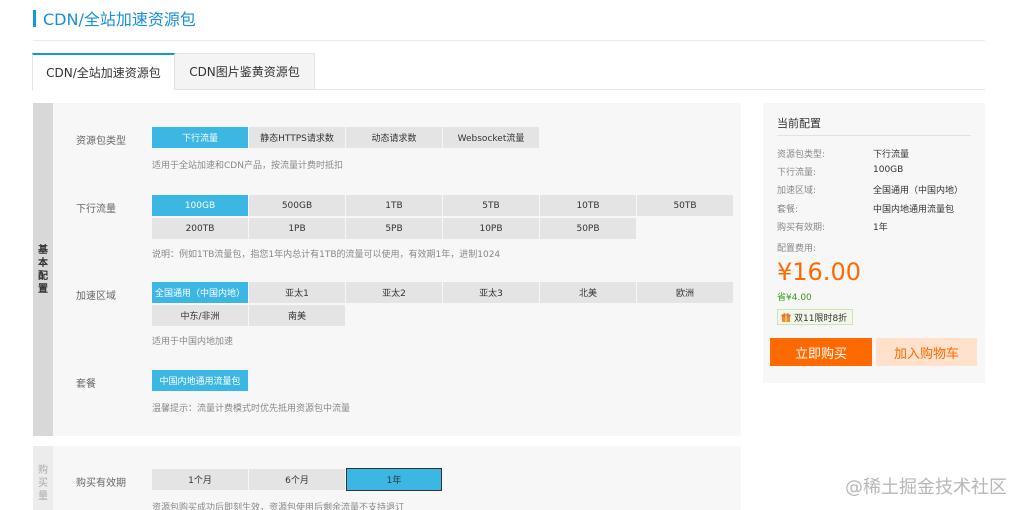 This screenshot has width=1024, height=510. What do you see at coordinates (297, 479) in the screenshot?
I see `option-validity-6-months: 6个月` at bounding box center [297, 479].